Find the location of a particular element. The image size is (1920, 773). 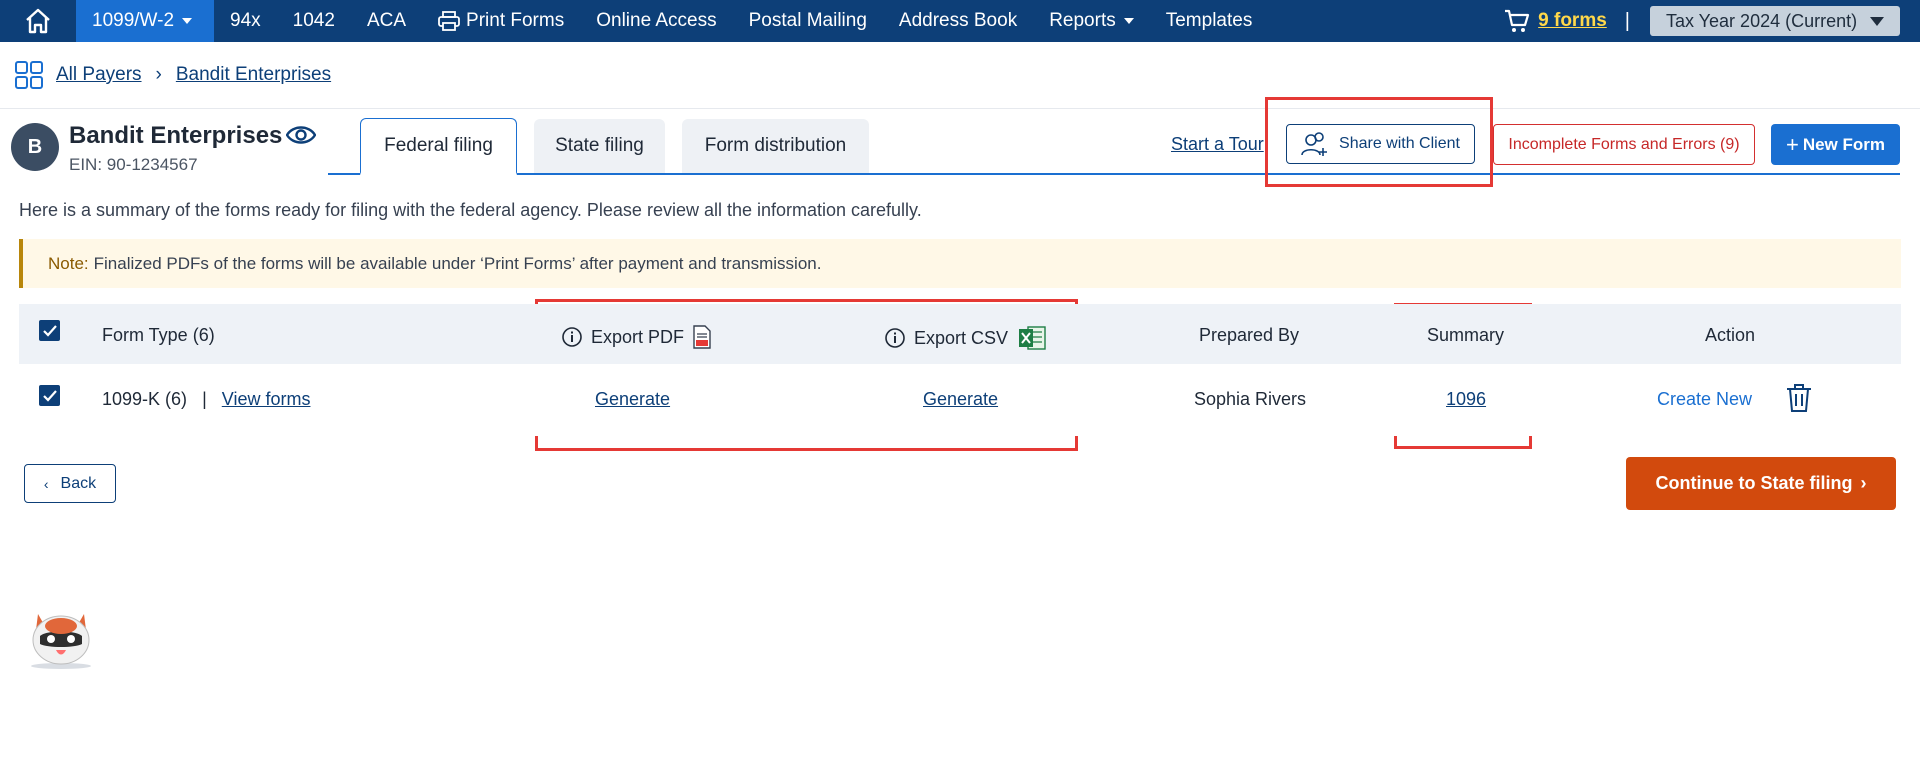

user-add-icon is located at coordinates (1314, 144).